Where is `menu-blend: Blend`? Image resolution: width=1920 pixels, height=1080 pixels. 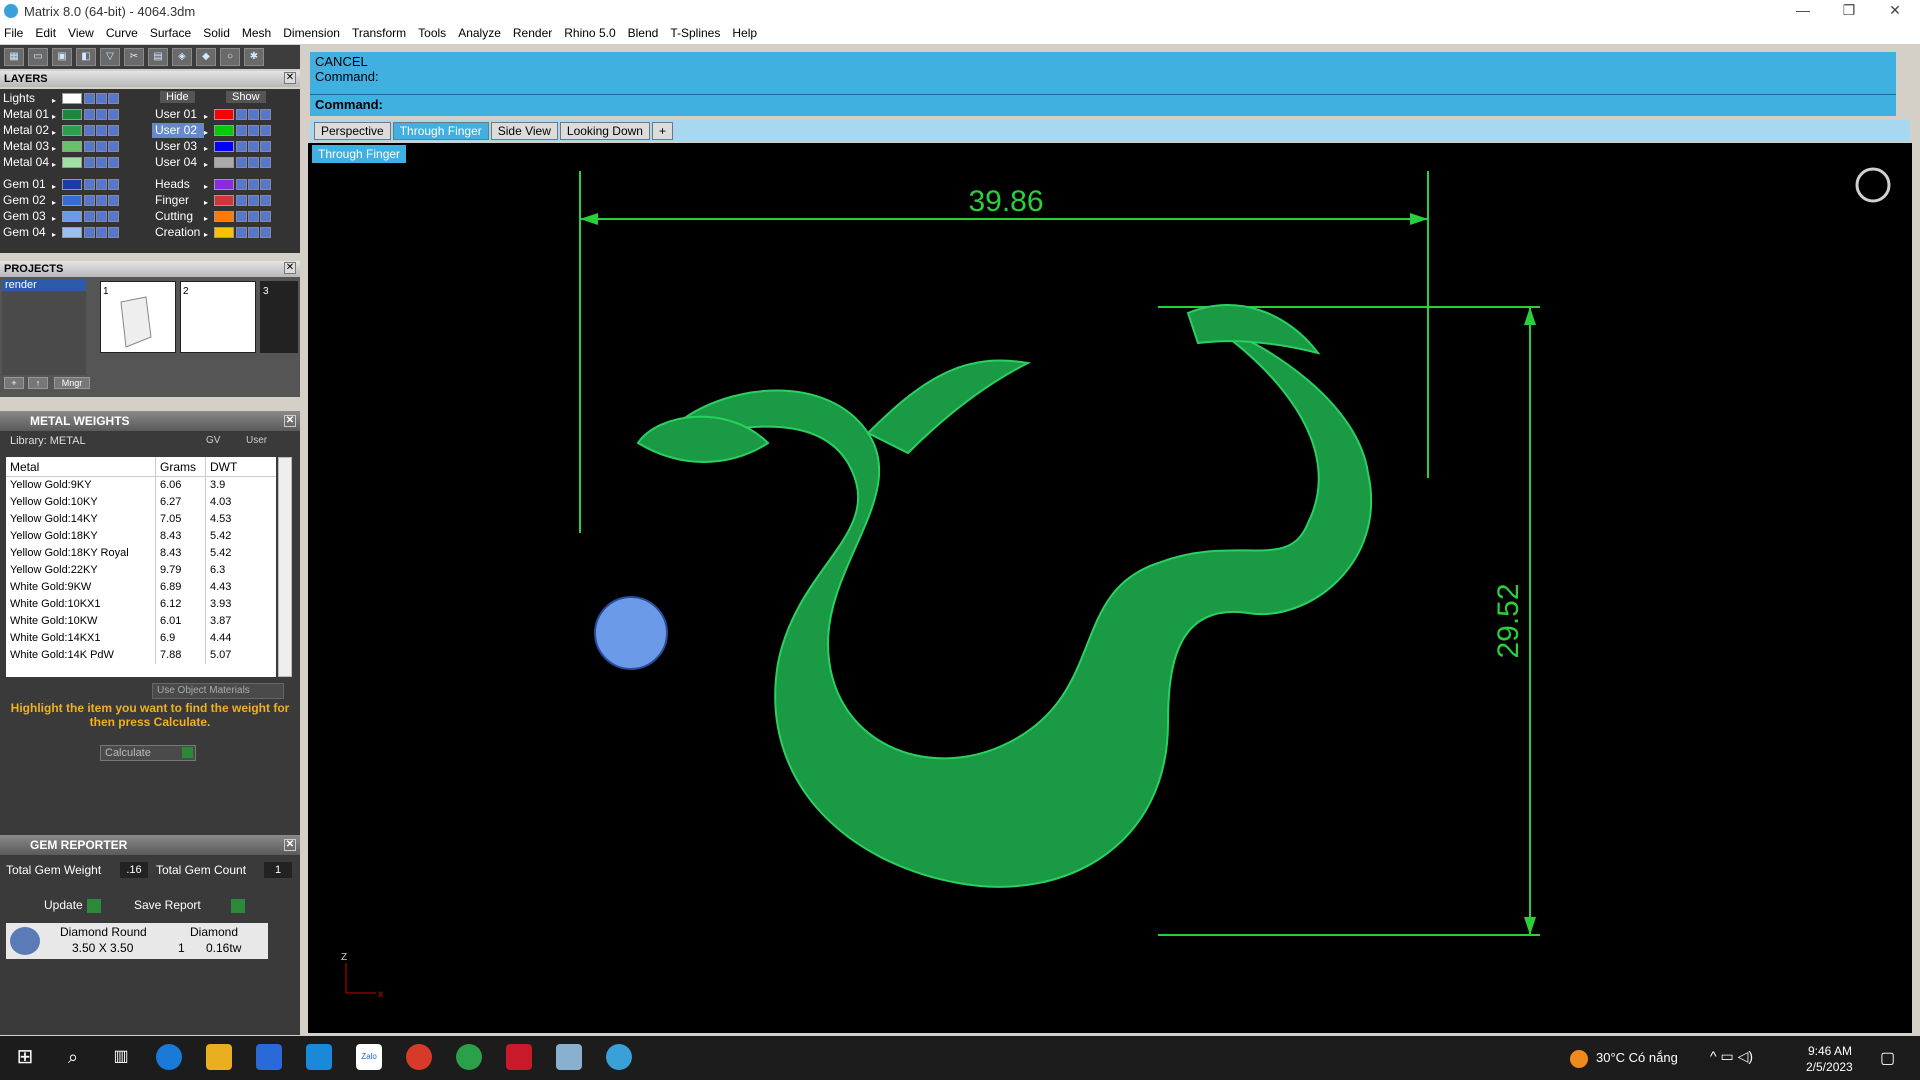 menu-blend: Blend is located at coordinates (643, 33).